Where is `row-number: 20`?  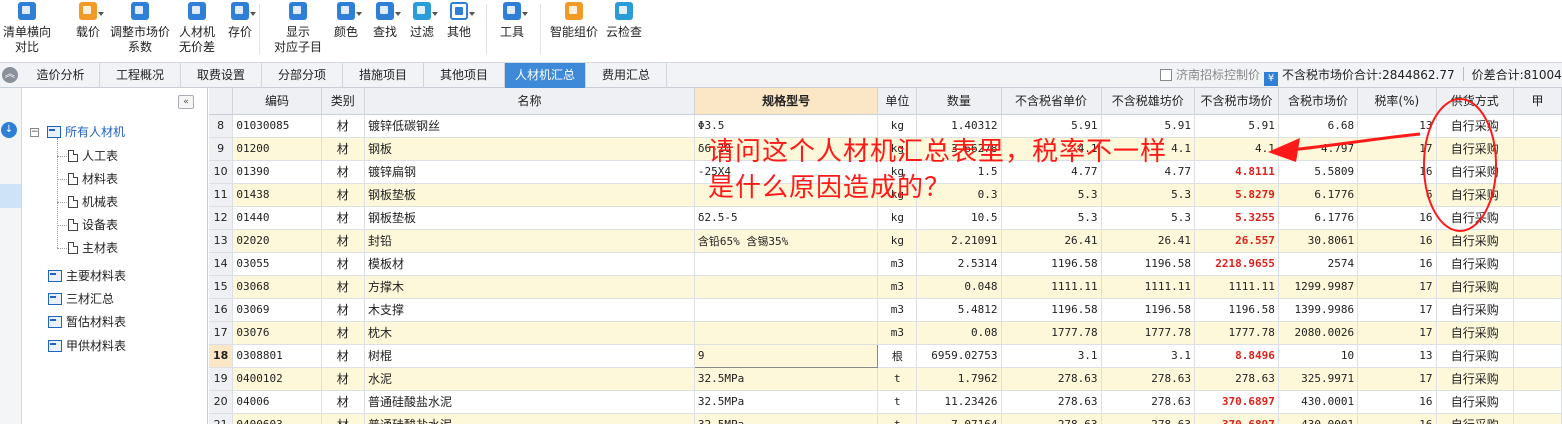 row-number: 20 is located at coordinates (221, 402).